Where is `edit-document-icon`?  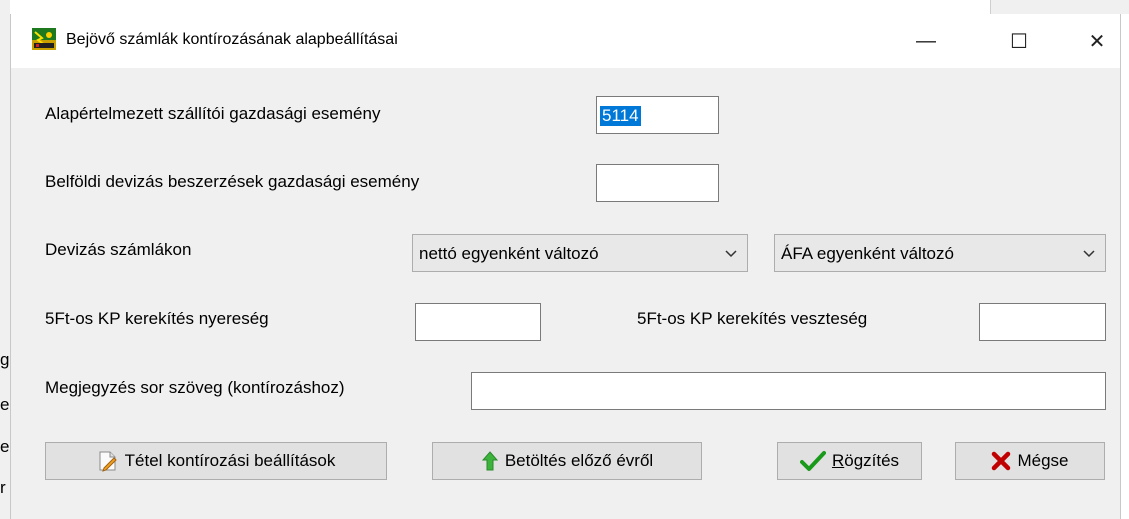 edit-document-icon is located at coordinates (108, 461).